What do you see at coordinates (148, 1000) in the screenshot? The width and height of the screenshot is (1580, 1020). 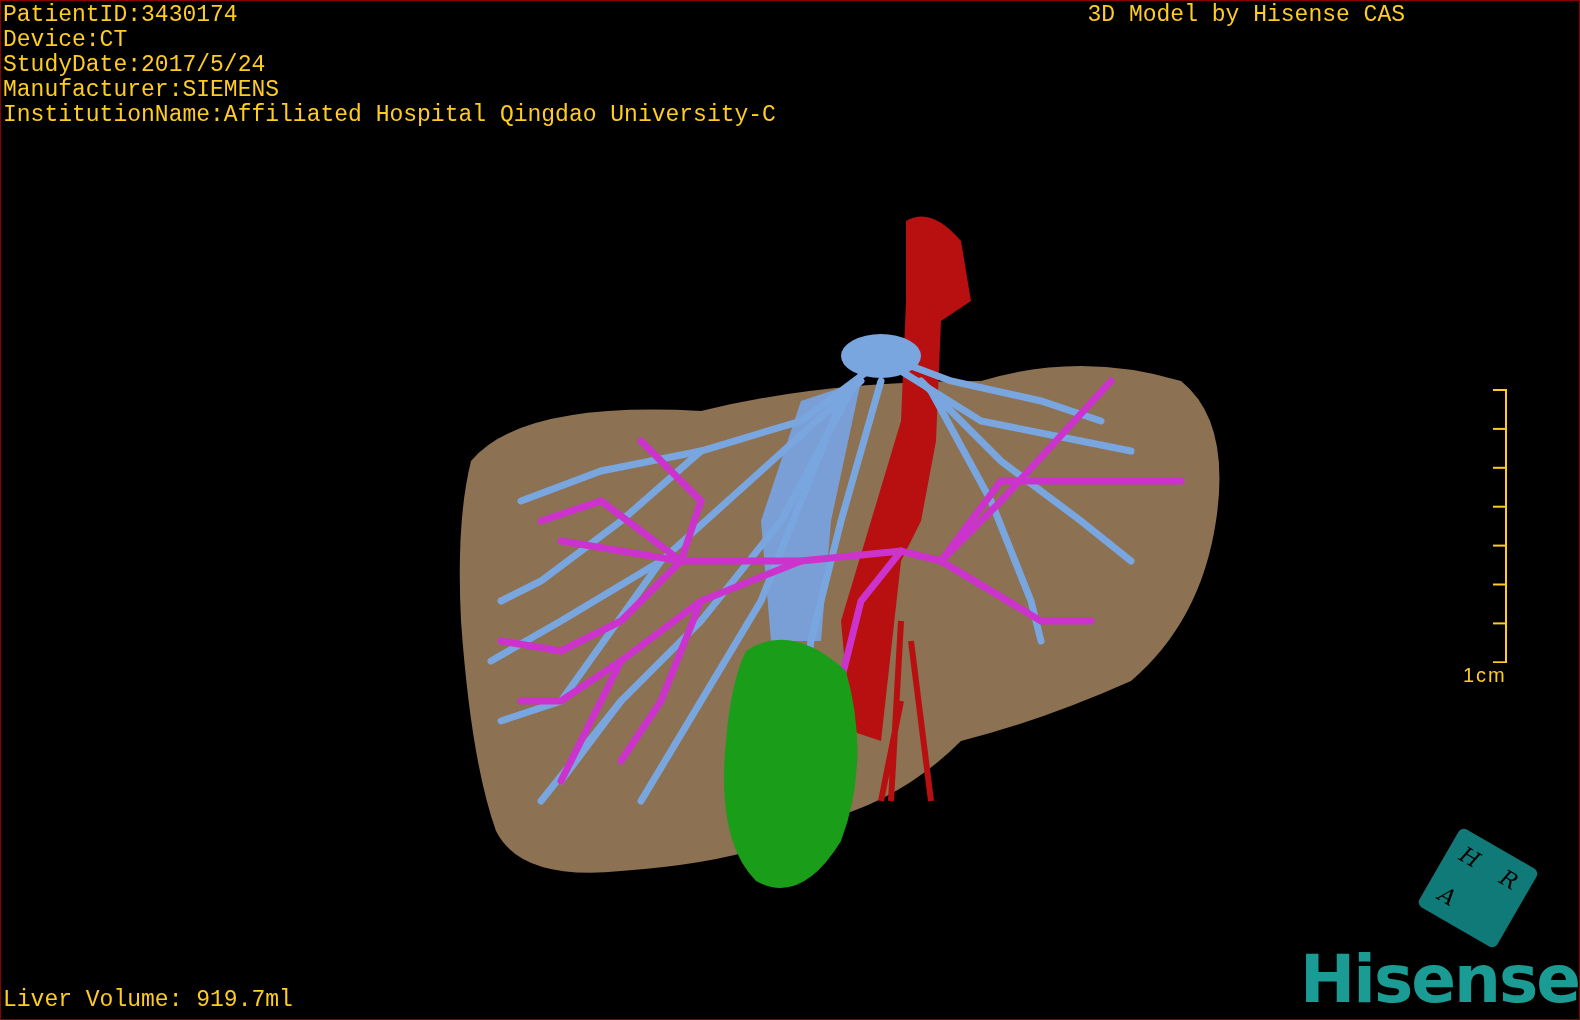 I see `liver-volume-text: Liver Volume: 919.7ml` at bounding box center [148, 1000].